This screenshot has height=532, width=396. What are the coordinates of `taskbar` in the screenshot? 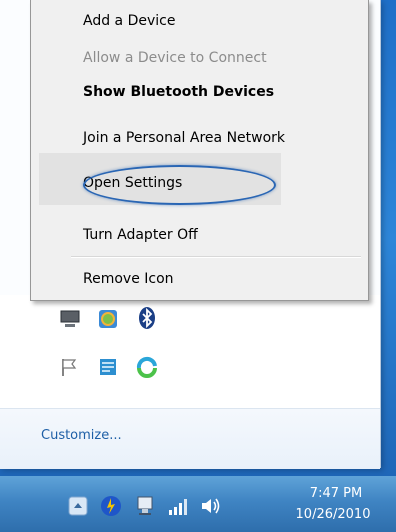 It's located at (198, 504).